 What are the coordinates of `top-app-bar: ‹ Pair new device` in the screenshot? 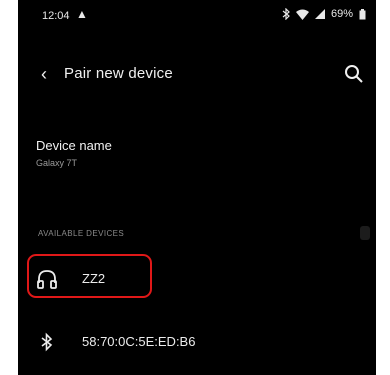 It's located at (197, 74).